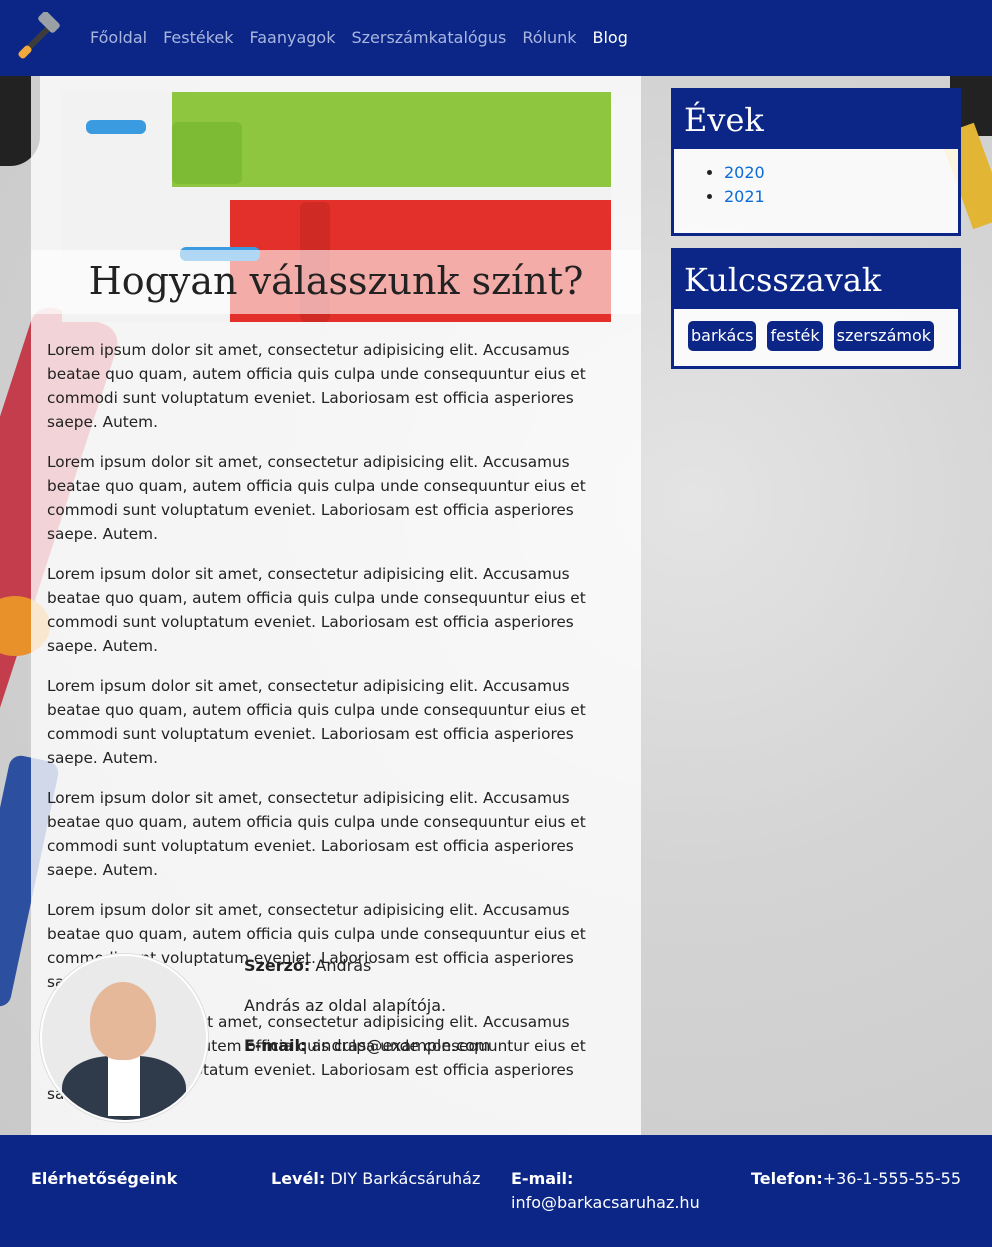  What do you see at coordinates (198, 38) in the screenshot?
I see `nav-item-festekek: Festékek` at bounding box center [198, 38].